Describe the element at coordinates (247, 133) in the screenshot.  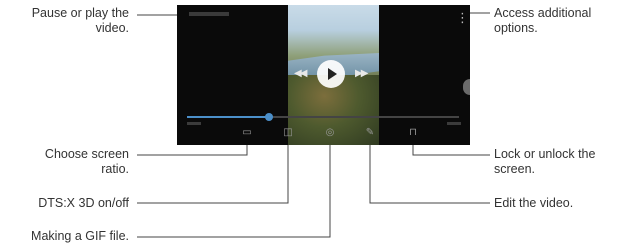
I see `screen-ratio-icon: ▭` at that location.